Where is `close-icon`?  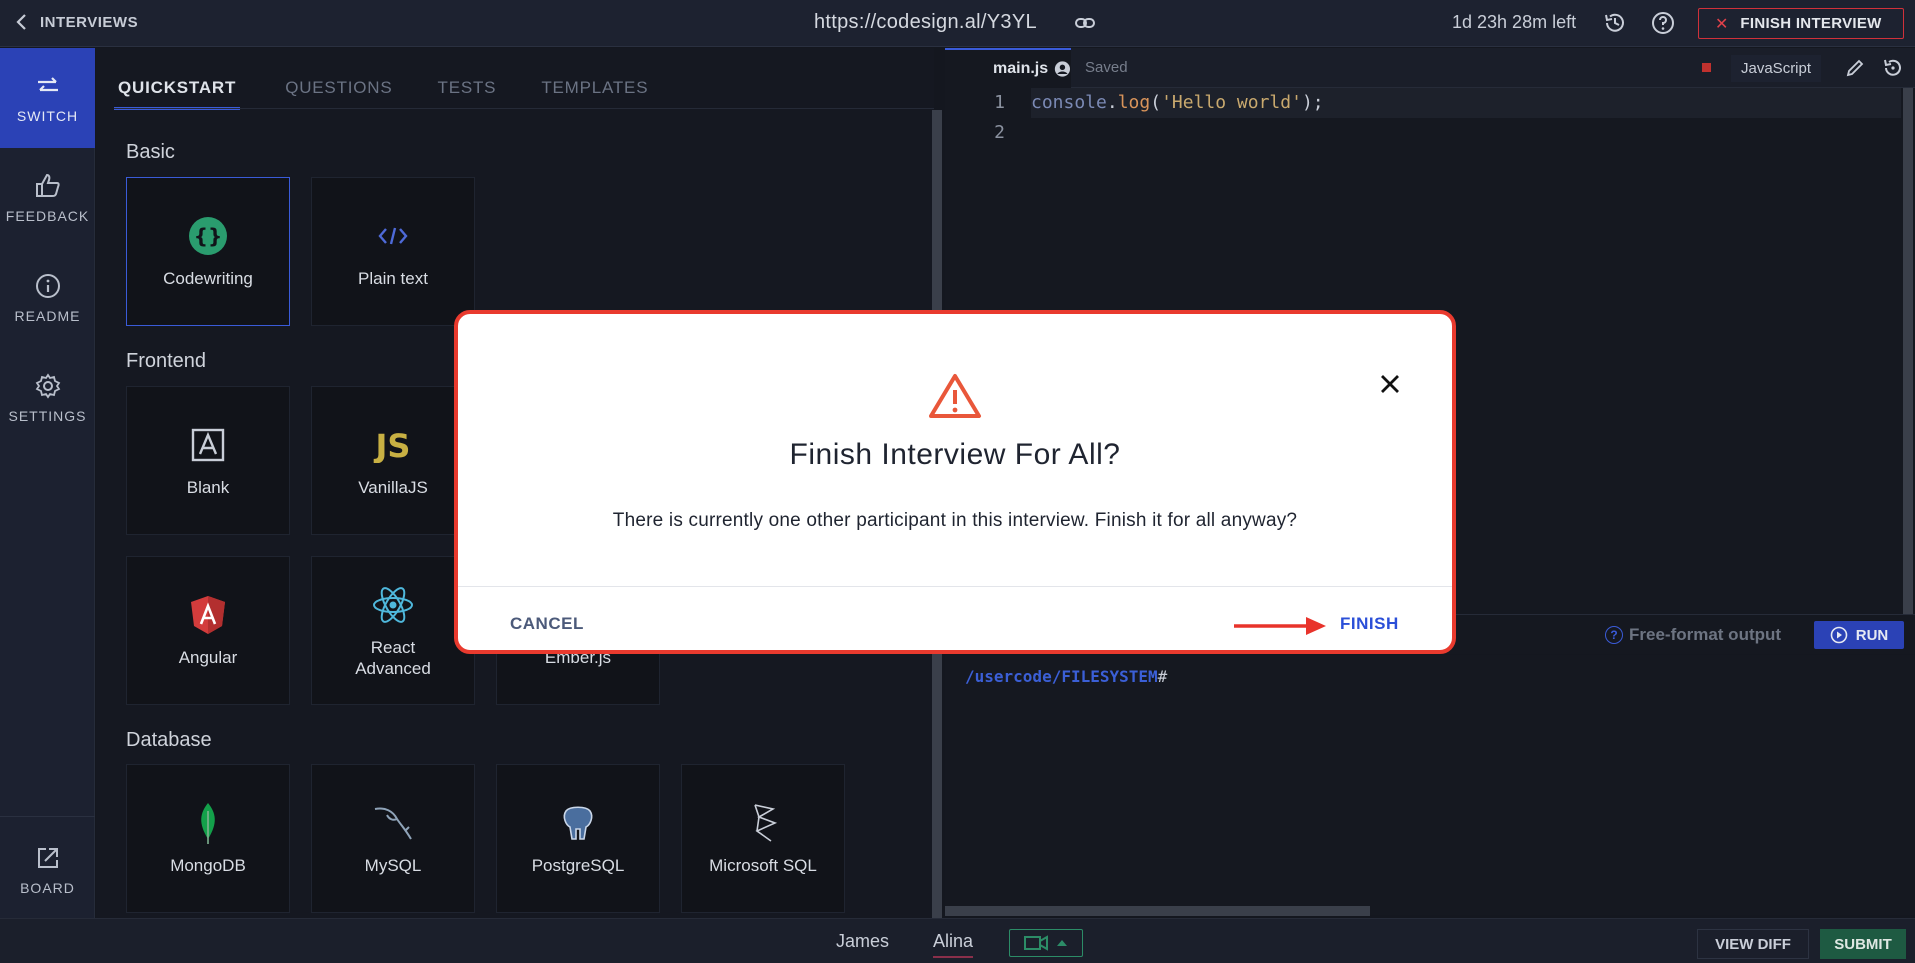
close-icon is located at coordinates (1390, 384).